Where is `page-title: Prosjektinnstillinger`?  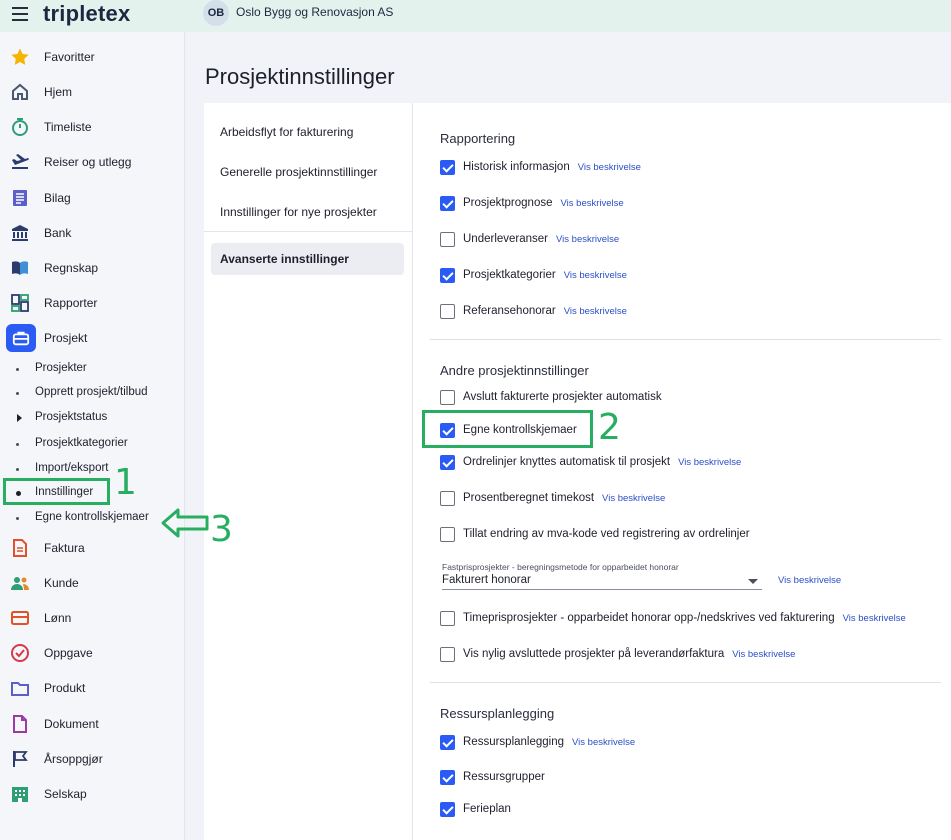
page-title: Prosjektinnstillinger is located at coordinates (300, 76).